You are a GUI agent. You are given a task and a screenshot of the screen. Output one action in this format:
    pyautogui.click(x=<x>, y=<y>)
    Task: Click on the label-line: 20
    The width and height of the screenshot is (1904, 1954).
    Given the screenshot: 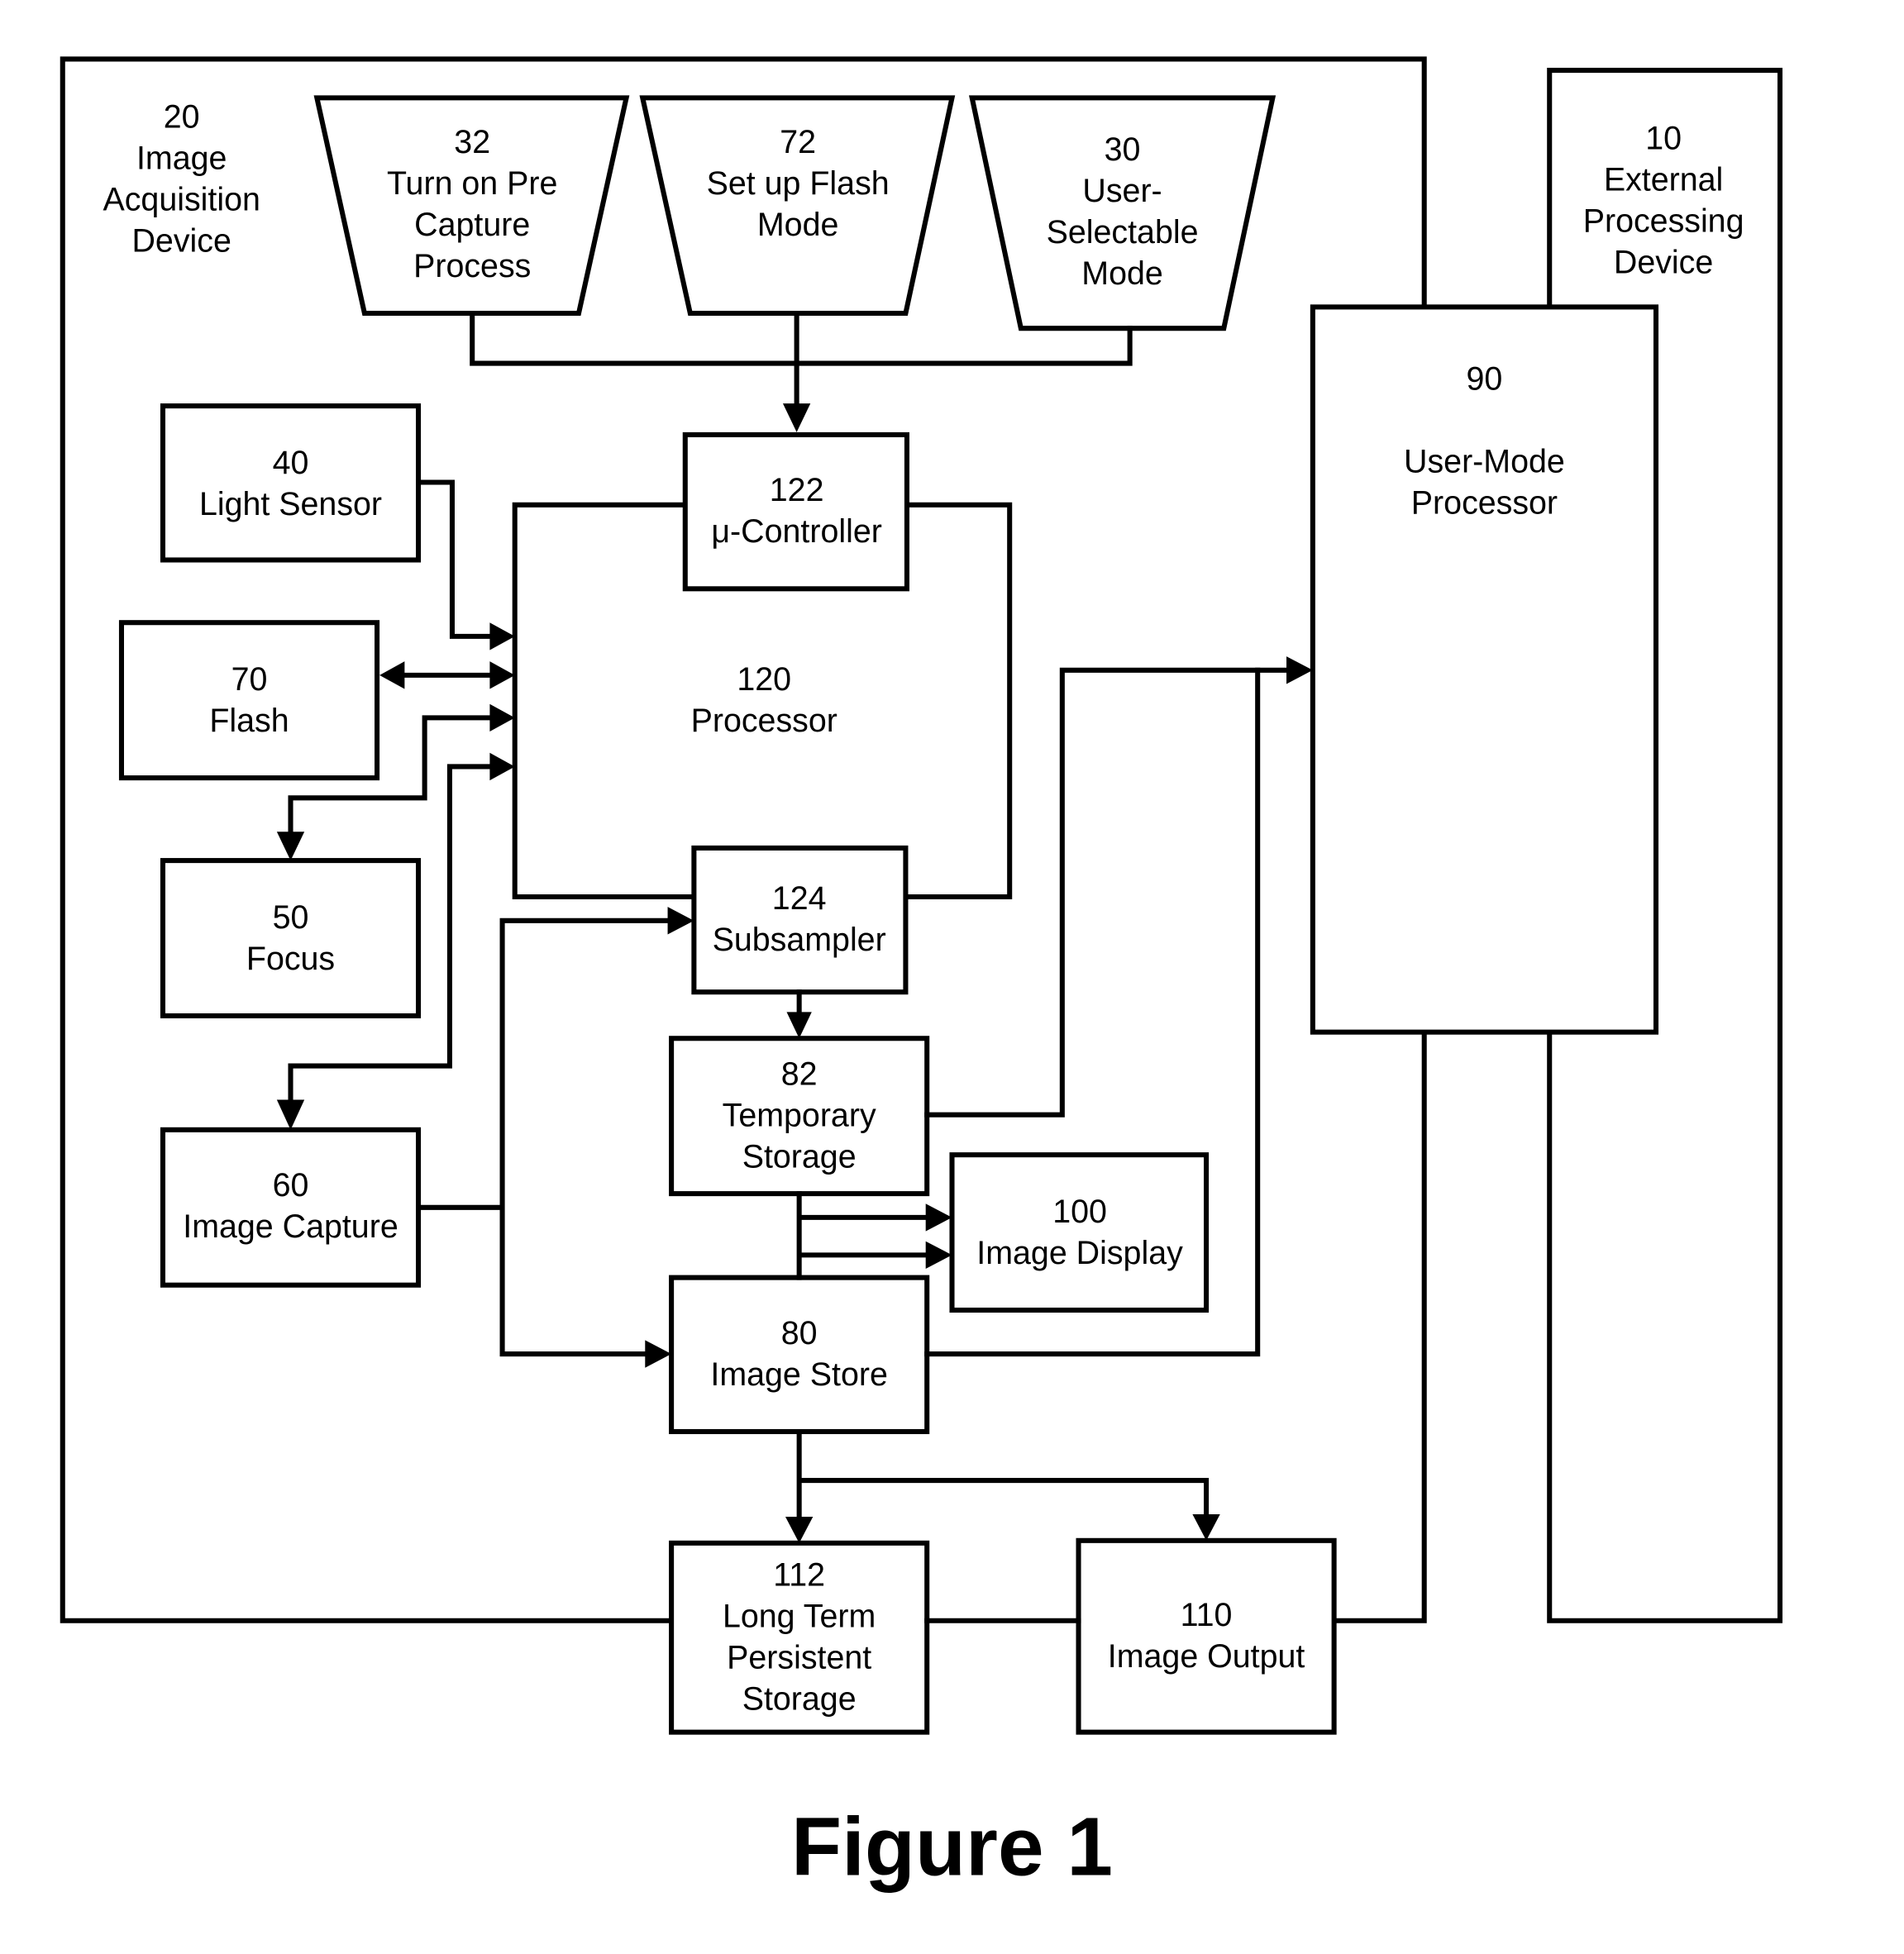 What is the action you would take?
    pyautogui.click(x=182, y=118)
    